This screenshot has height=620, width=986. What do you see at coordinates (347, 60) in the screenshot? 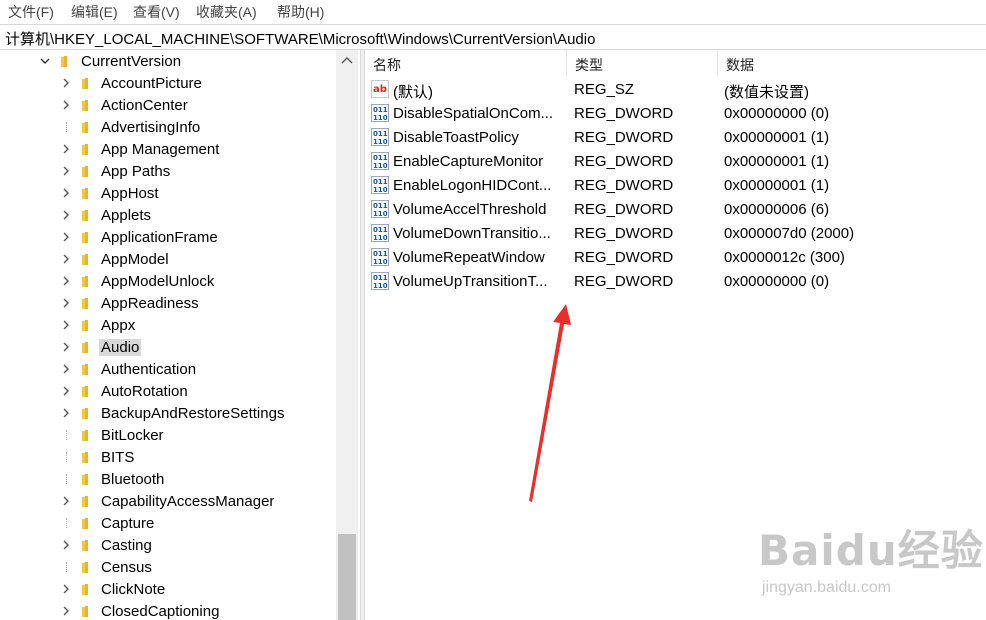
I see `chevron-up-icon` at bounding box center [347, 60].